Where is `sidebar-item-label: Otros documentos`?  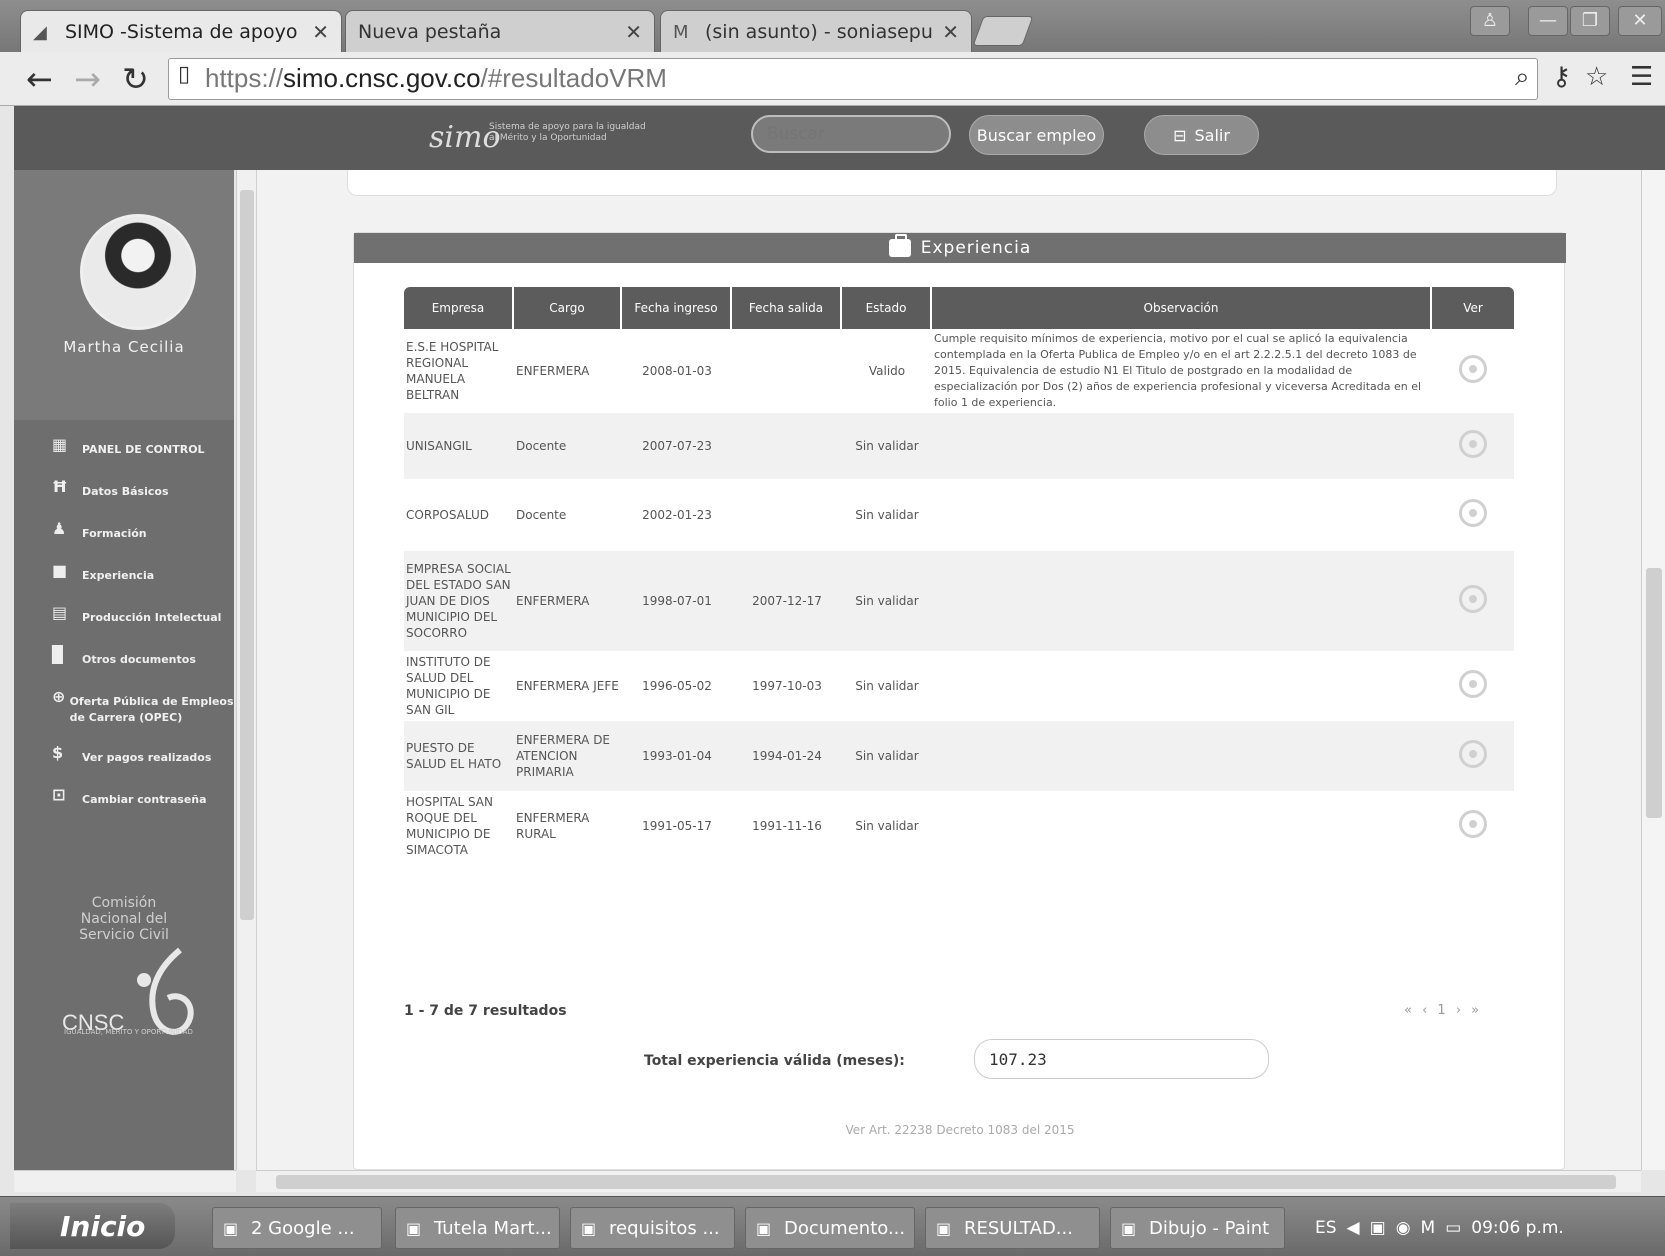 sidebar-item-label: Otros documentos is located at coordinates (139, 659).